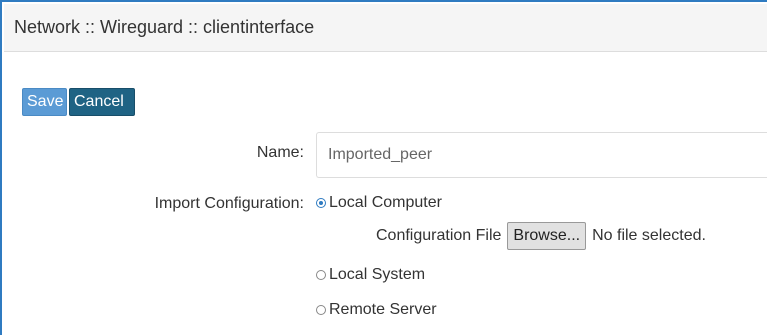 The image size is (767, 335). I want to click on radio-label-remote-server: Remote Server, so click(383, 309).